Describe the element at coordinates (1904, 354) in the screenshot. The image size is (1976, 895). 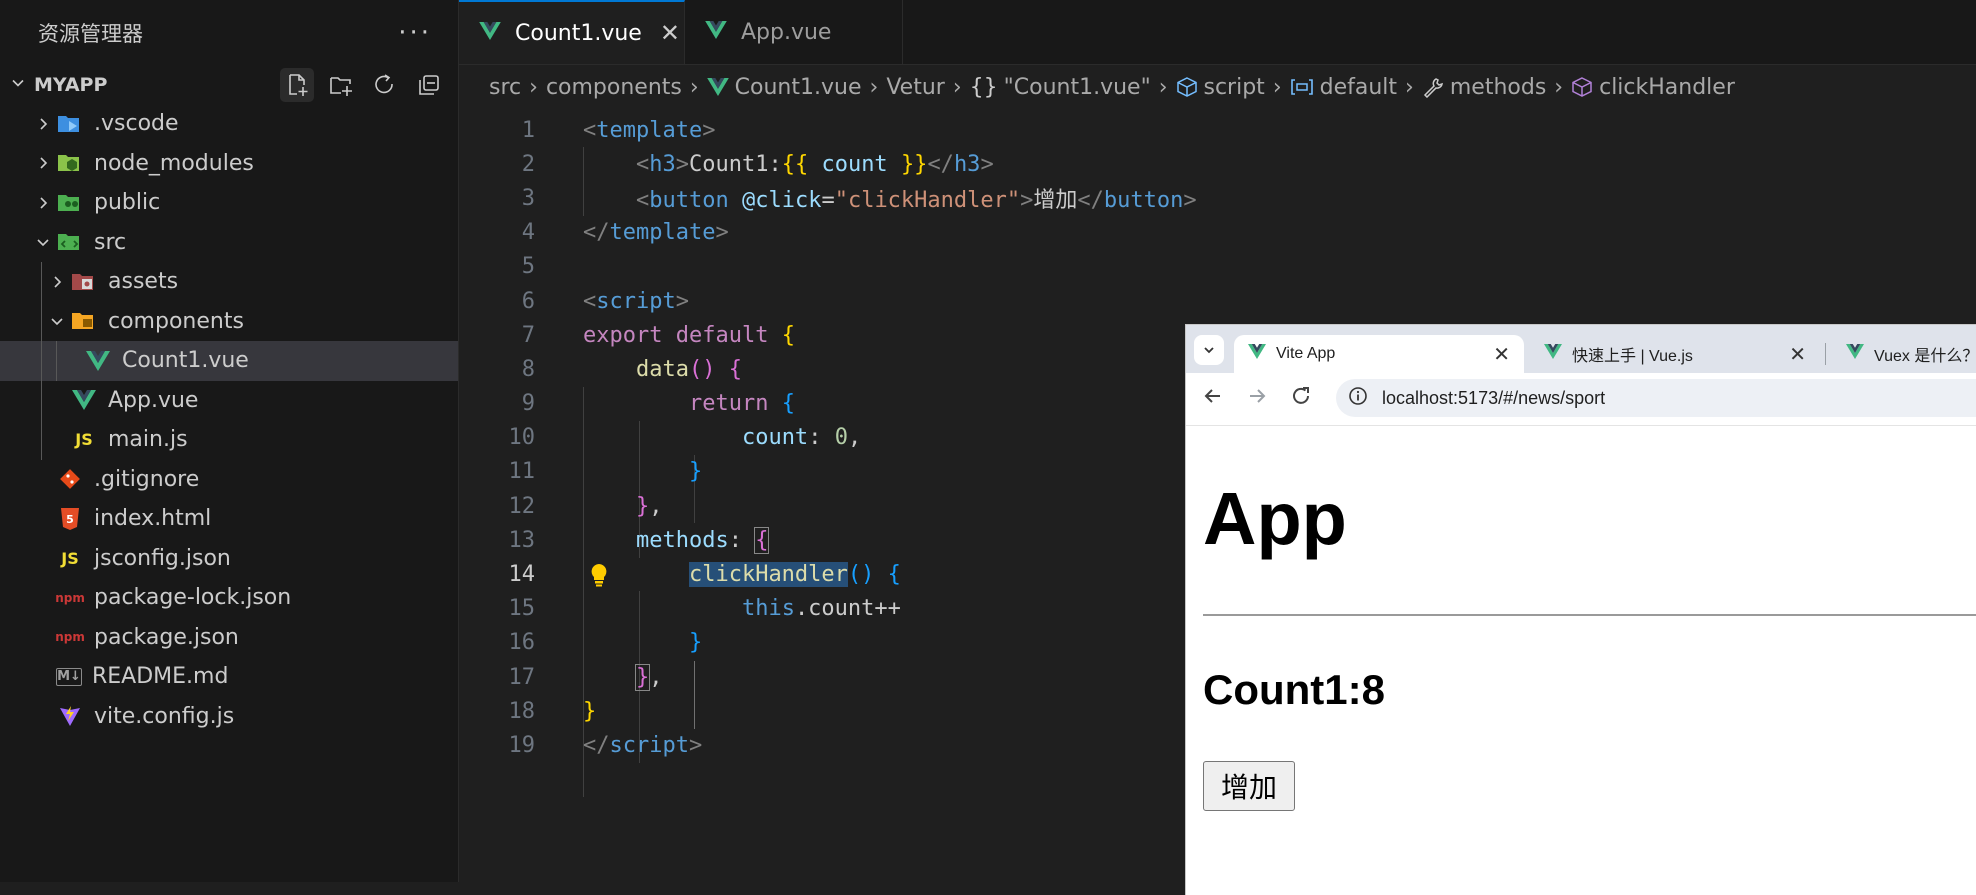
I see `browser-tab-vuex: Vuex 是什么？ |` at that location.